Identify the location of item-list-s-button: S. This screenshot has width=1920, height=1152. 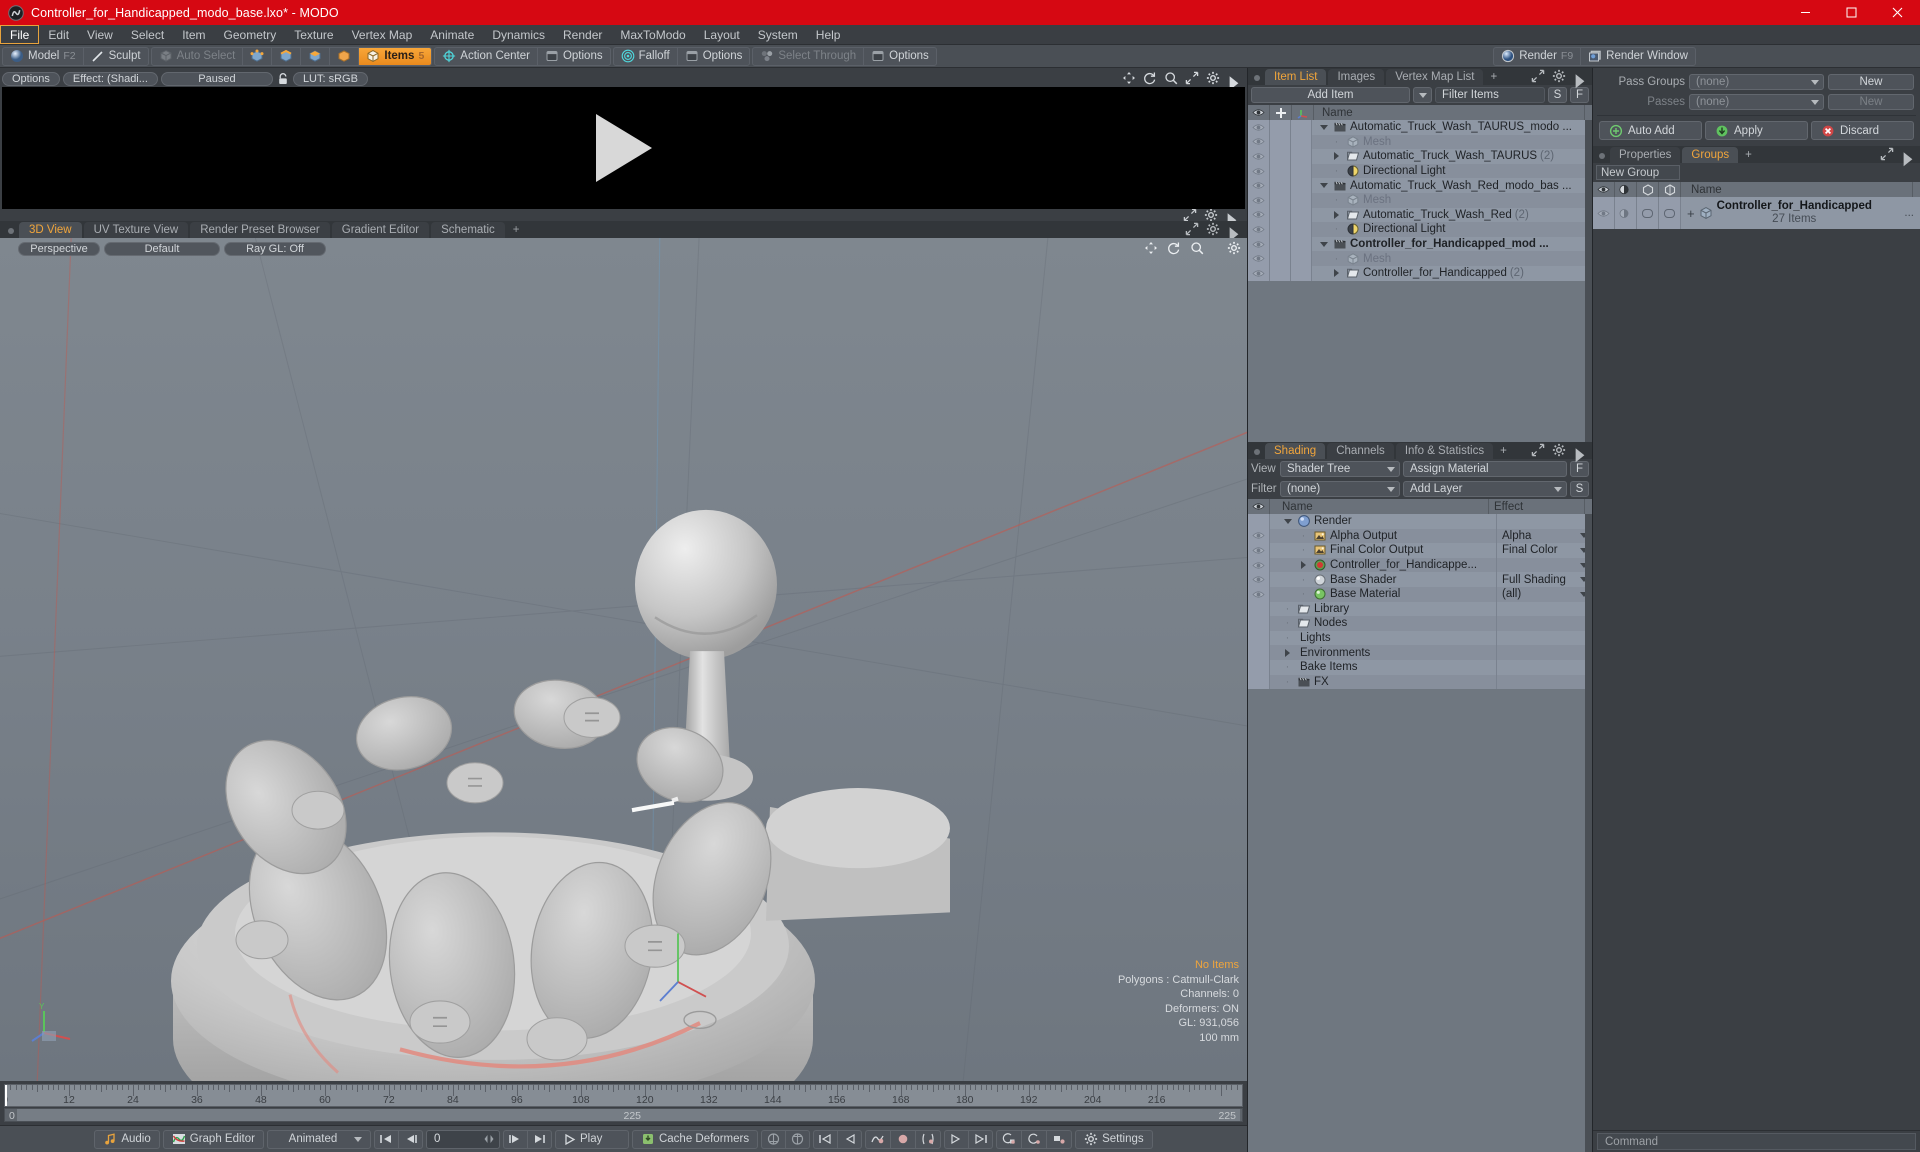
(1557, 95).